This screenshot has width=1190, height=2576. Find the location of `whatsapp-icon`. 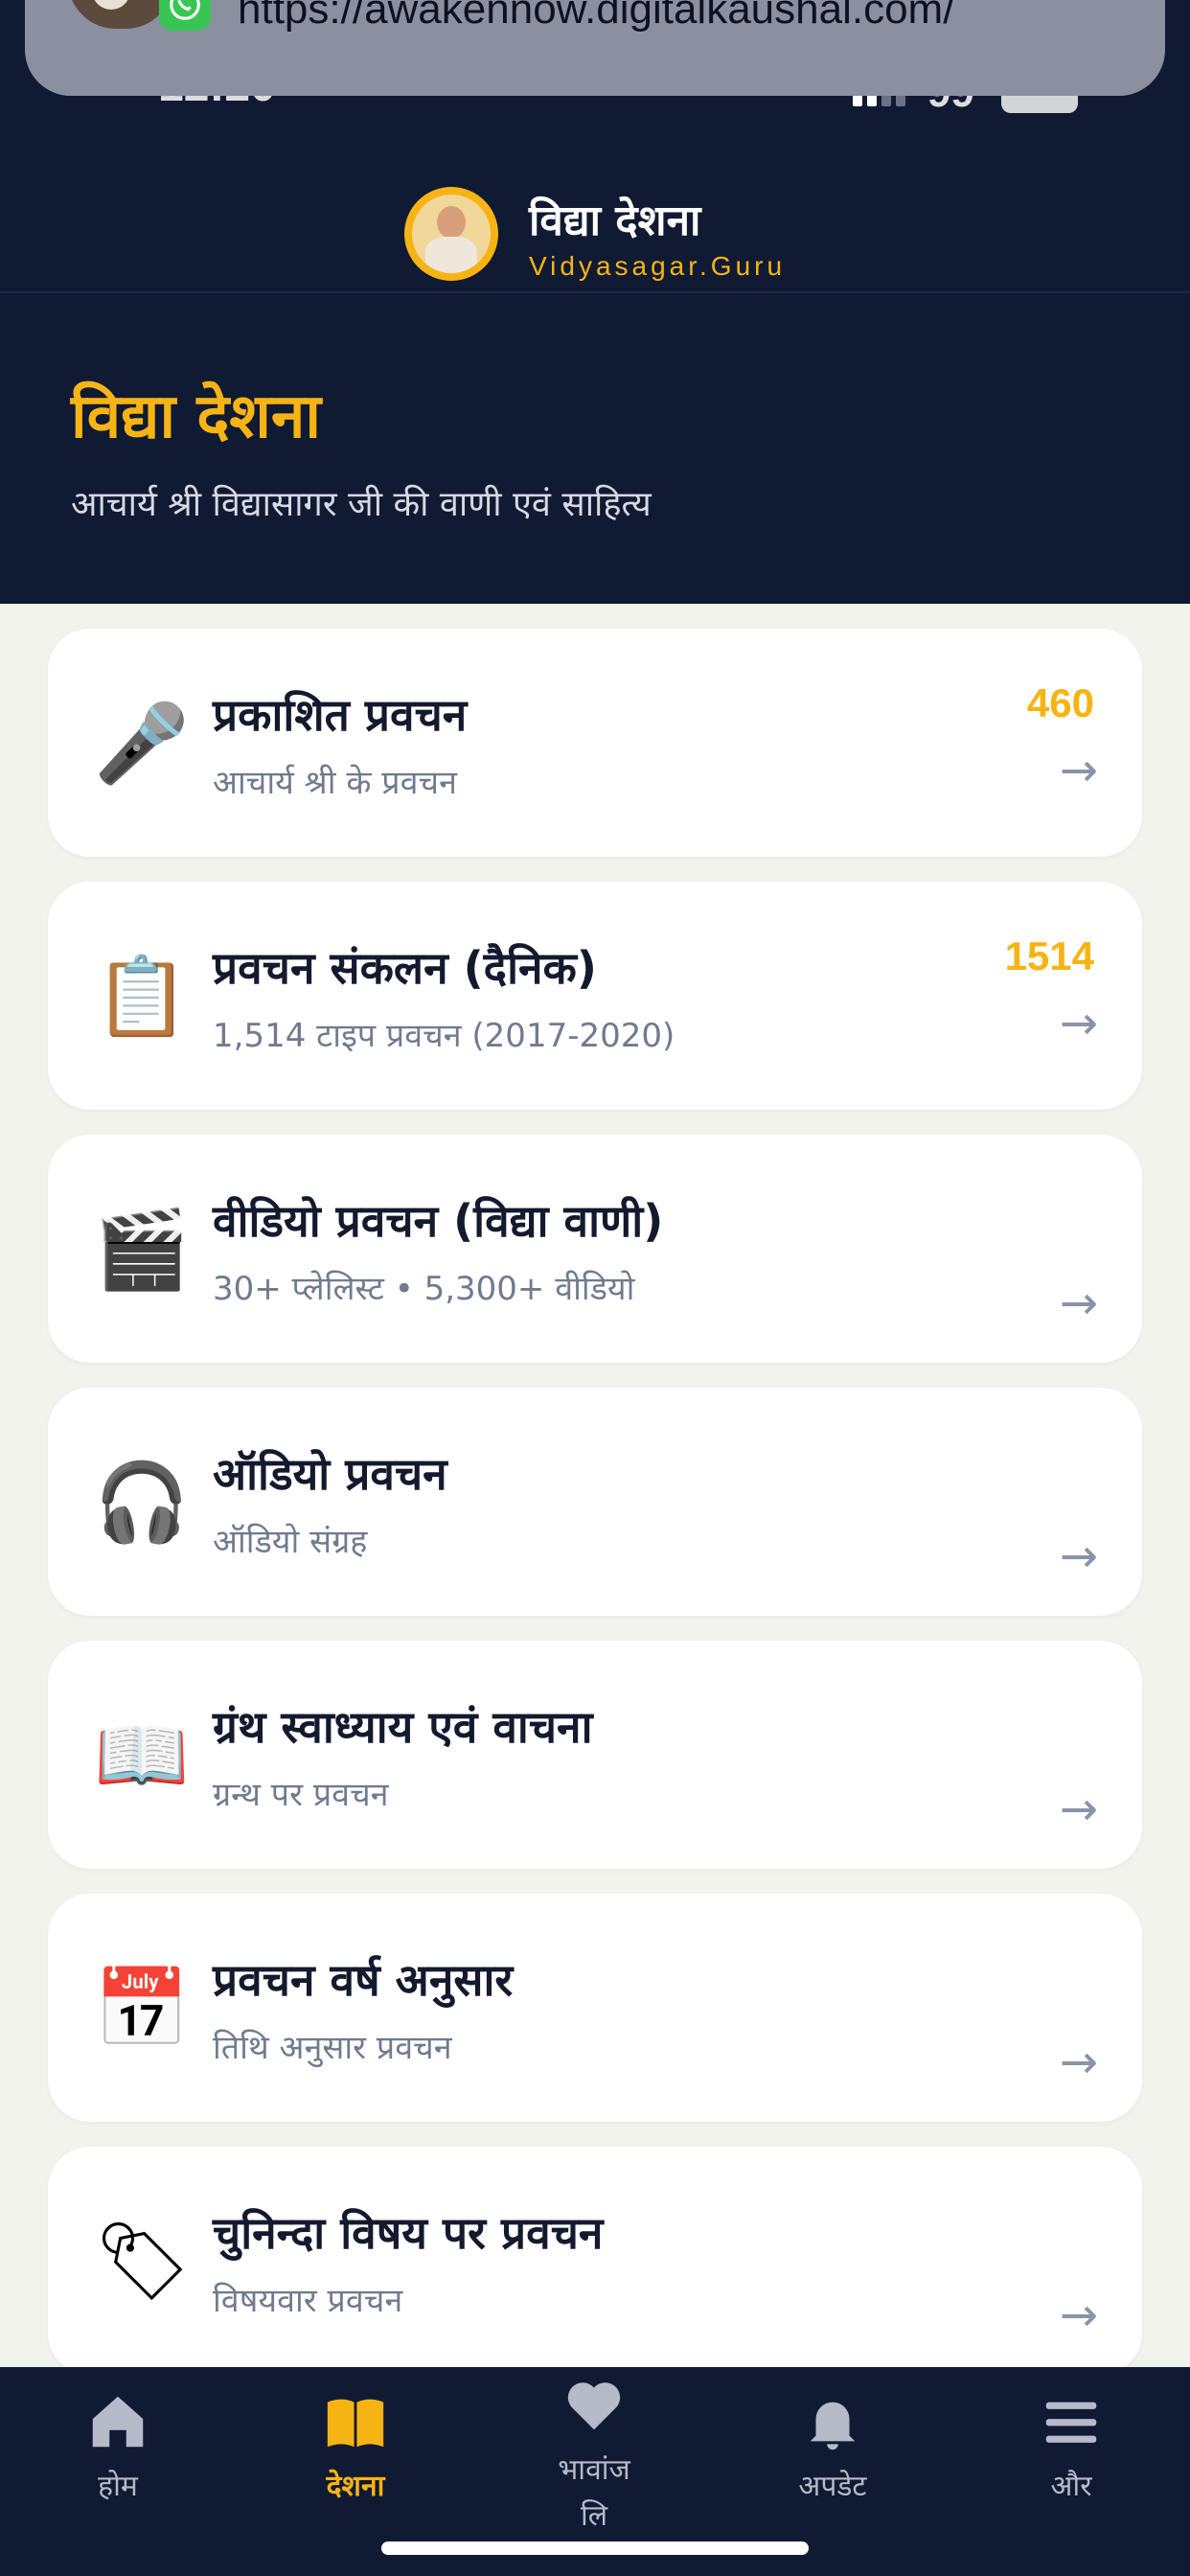

whatsapp-icon is located at coordinates (185, 16).